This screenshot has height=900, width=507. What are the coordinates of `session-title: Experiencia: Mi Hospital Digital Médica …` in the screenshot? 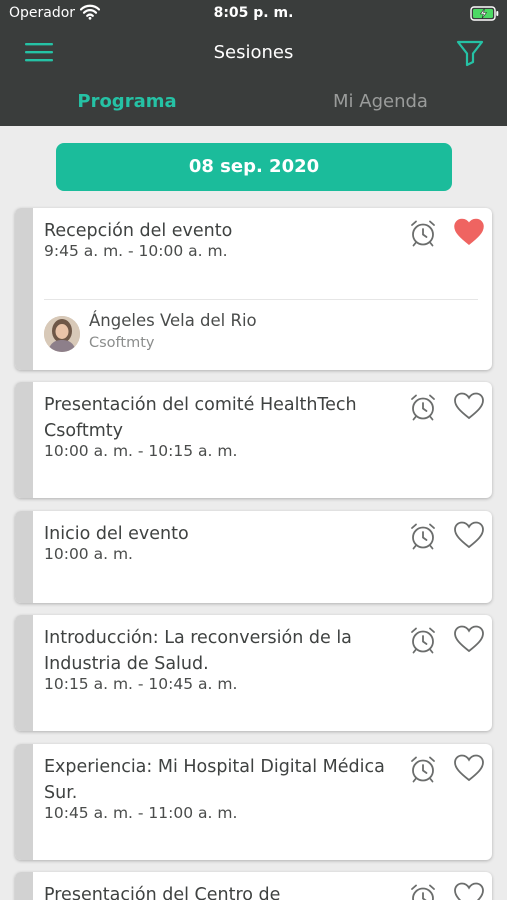 It's located at (214, 780).